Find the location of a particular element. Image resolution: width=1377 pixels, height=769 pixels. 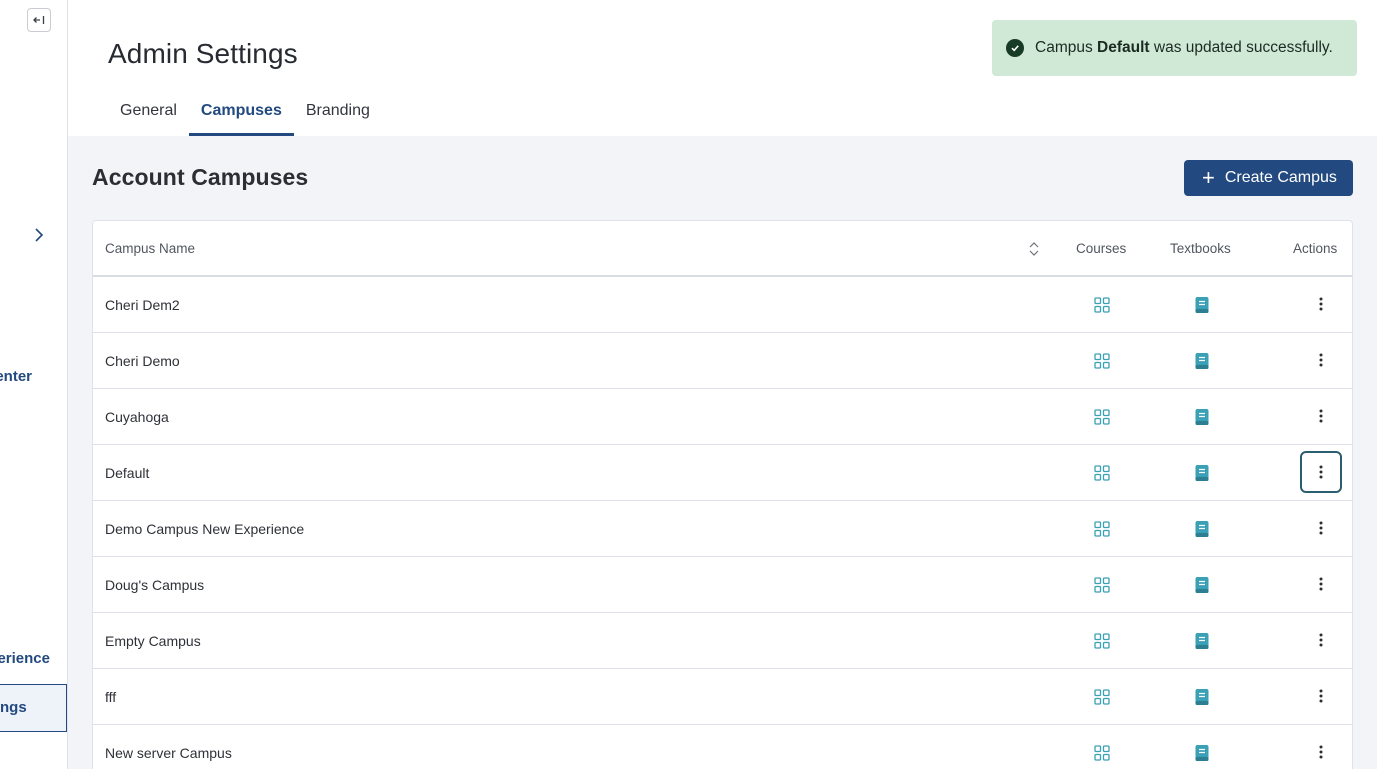

toast-message: Campus Default was updated successfully. is located at coordinates (1184, 48).